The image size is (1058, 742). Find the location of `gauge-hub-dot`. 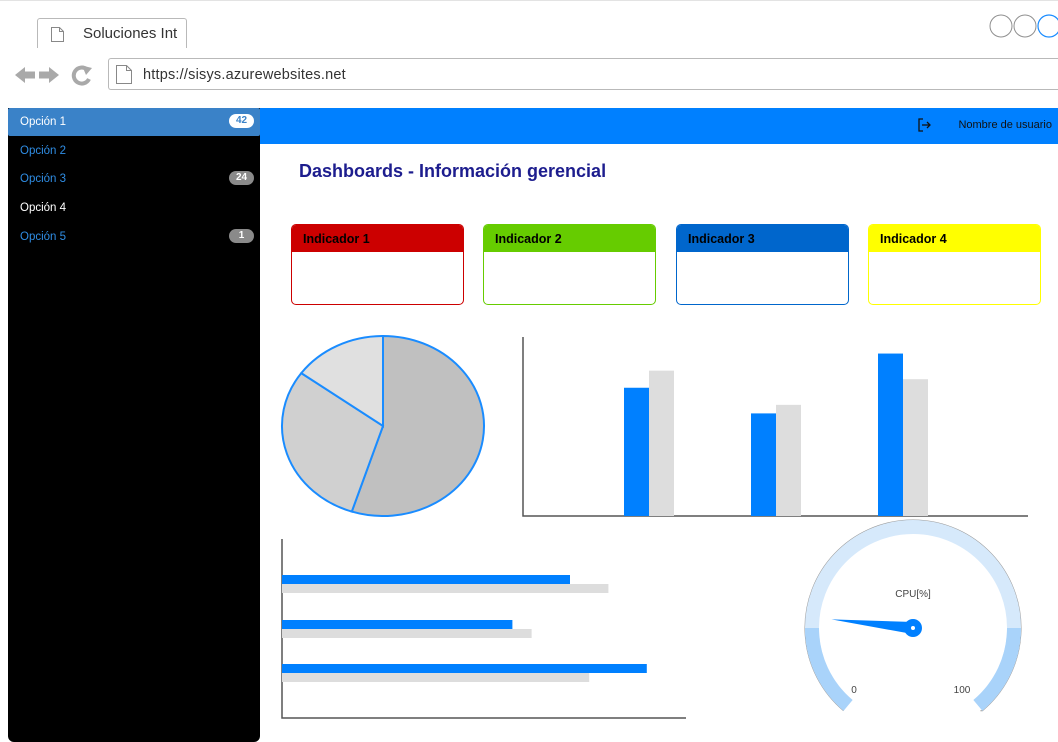

gauge-hub-dot is located at coordinates (913, 628).